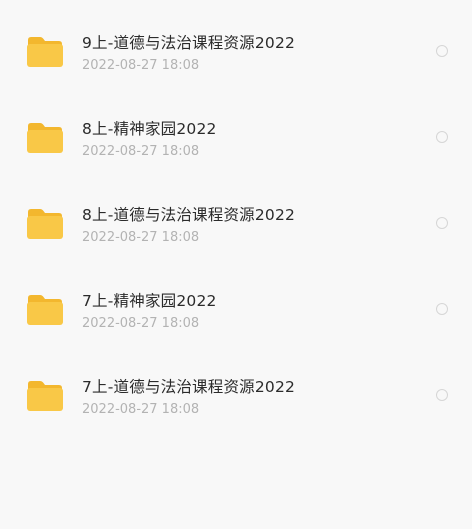 The width and height of the screenshot is (472, 529). What do you see at coordinates (189, 43) in the screenshot?
I see `file-name: 9上-道德与法治课程资源2022` at bounding box center [189, 43].